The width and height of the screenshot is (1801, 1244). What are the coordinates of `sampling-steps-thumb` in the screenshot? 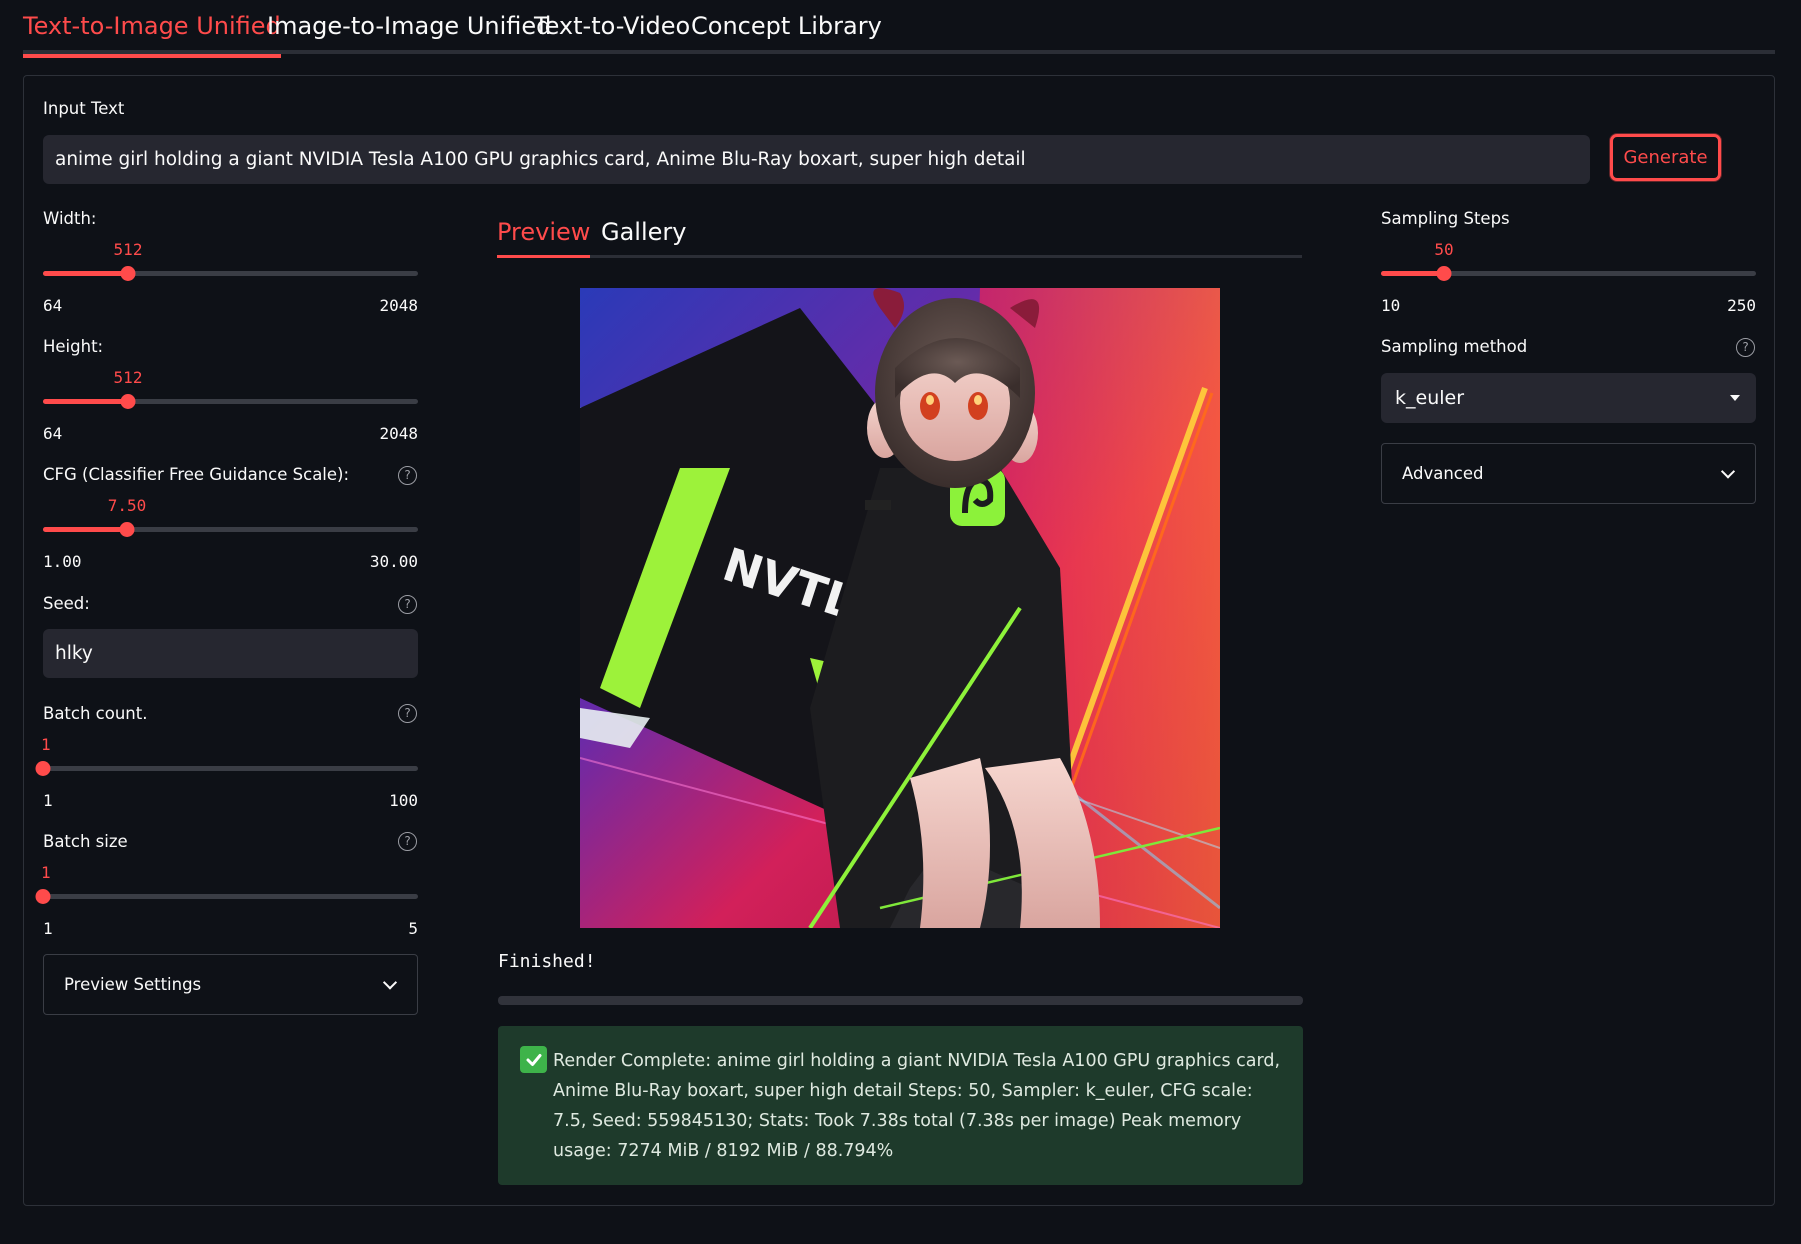 It's located at (1444, 273).